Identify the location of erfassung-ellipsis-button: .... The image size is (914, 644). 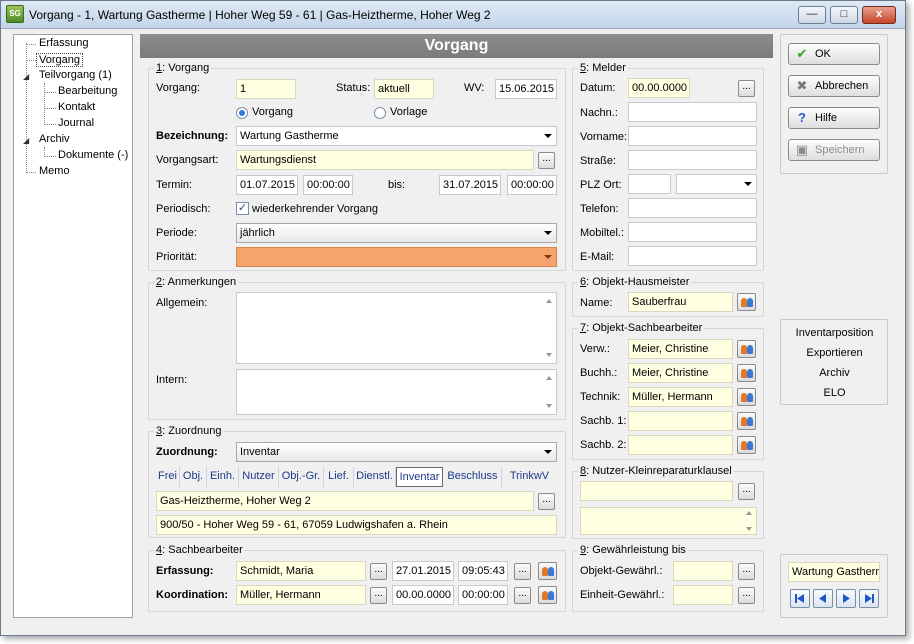
(378, 571).